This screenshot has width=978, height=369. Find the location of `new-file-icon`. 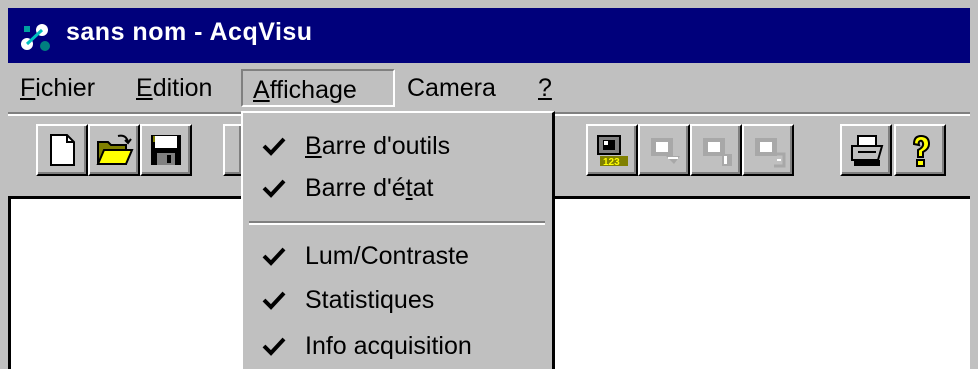

new-file-icon is located at coordinates (62, 150).